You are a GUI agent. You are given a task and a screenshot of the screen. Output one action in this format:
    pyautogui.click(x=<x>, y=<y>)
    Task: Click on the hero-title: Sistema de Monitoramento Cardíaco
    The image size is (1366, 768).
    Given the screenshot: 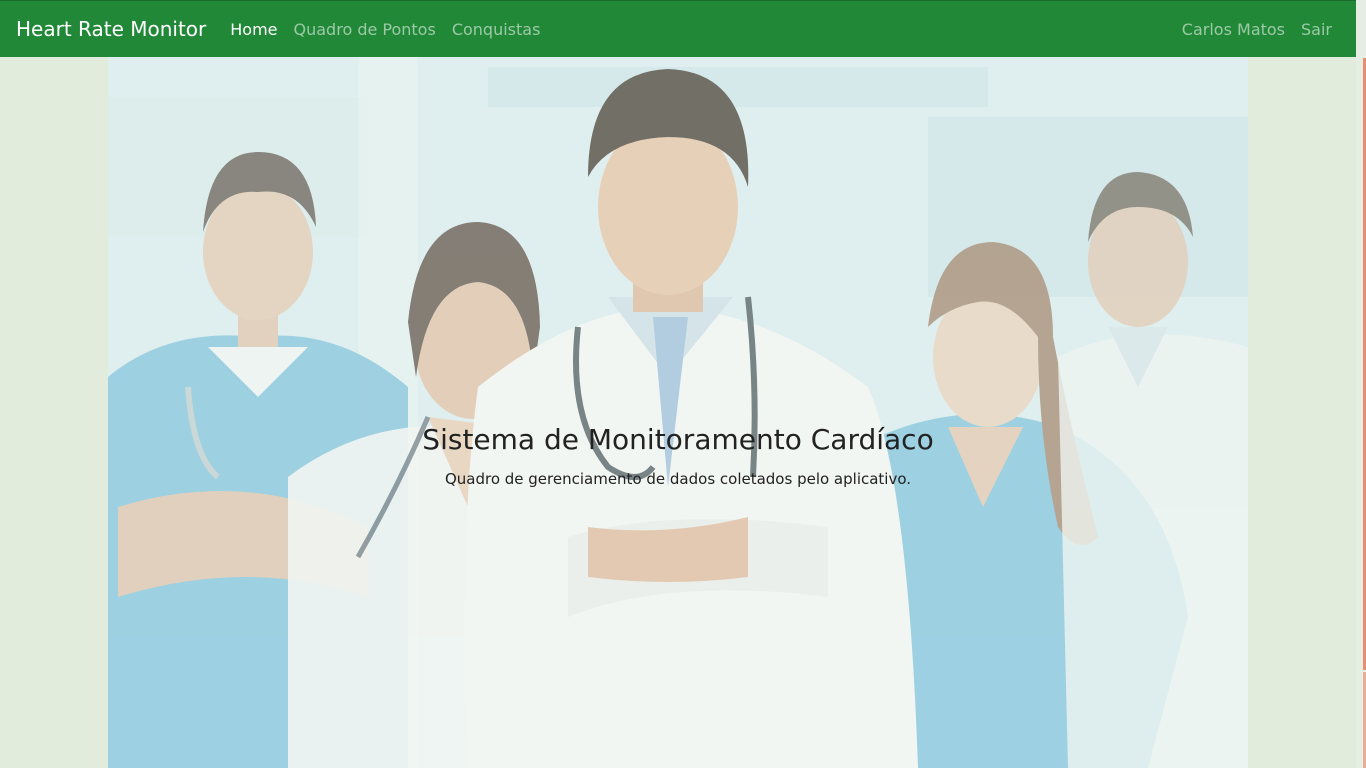 What is the action you would take?
    pyautogui.click(x=678, y=439)
    